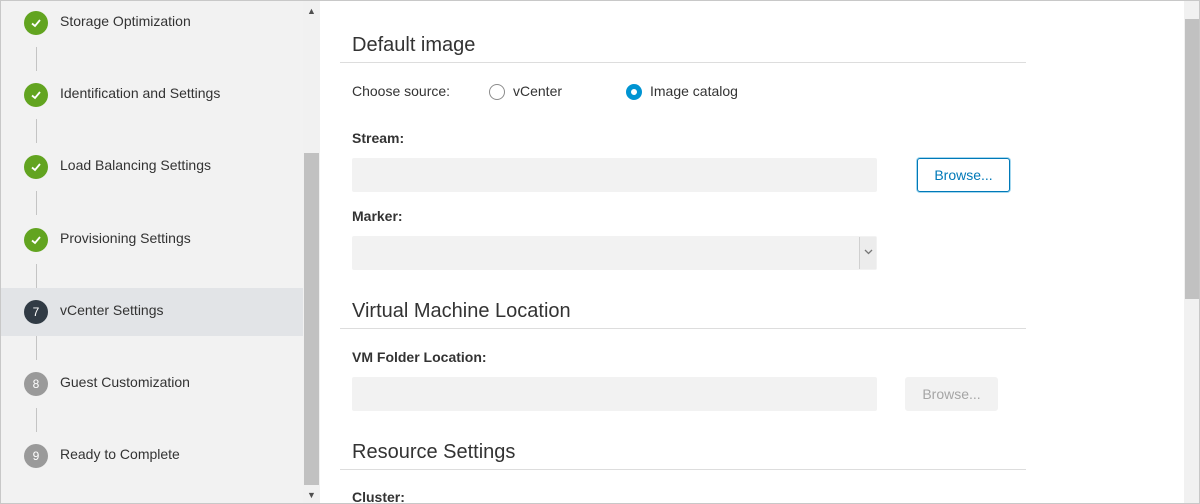 This screenshot has width=1200, height=504. Describe the element at coordinates (614, 253) in the screenshot. I see `marker-select` at that location.